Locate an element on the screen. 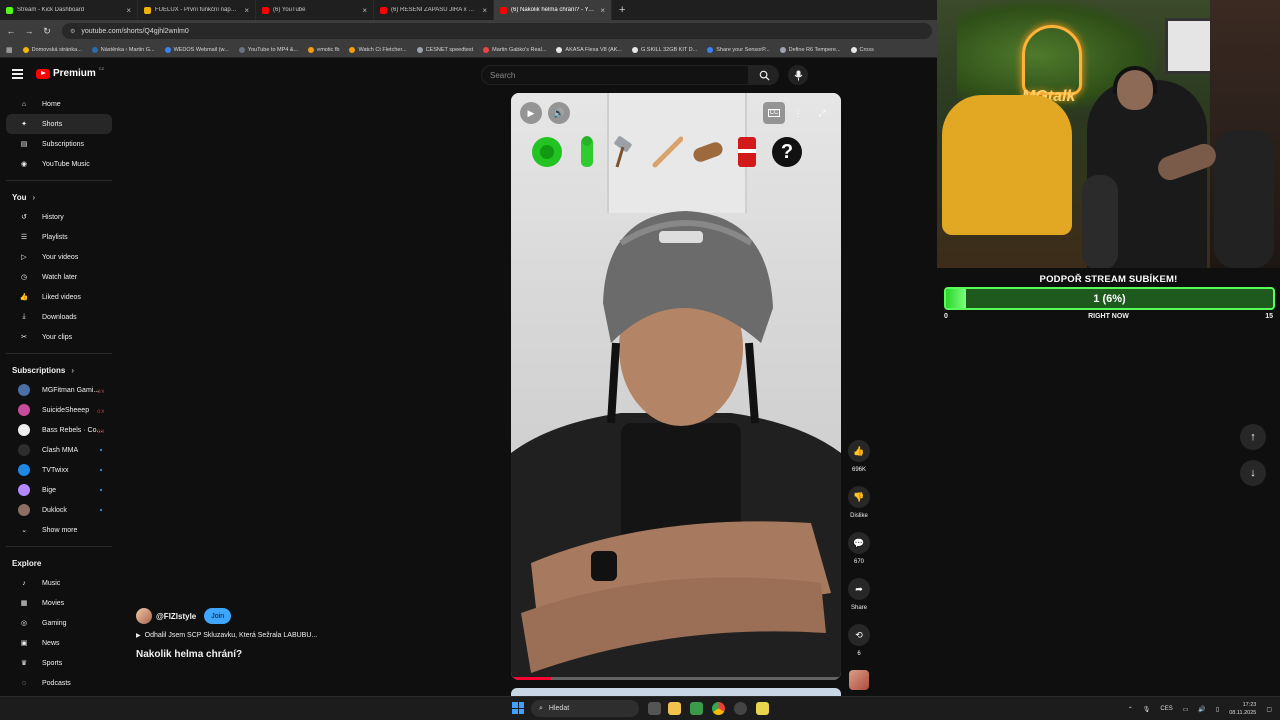  comments-button: 💬 is located at coordinates (859, 543).